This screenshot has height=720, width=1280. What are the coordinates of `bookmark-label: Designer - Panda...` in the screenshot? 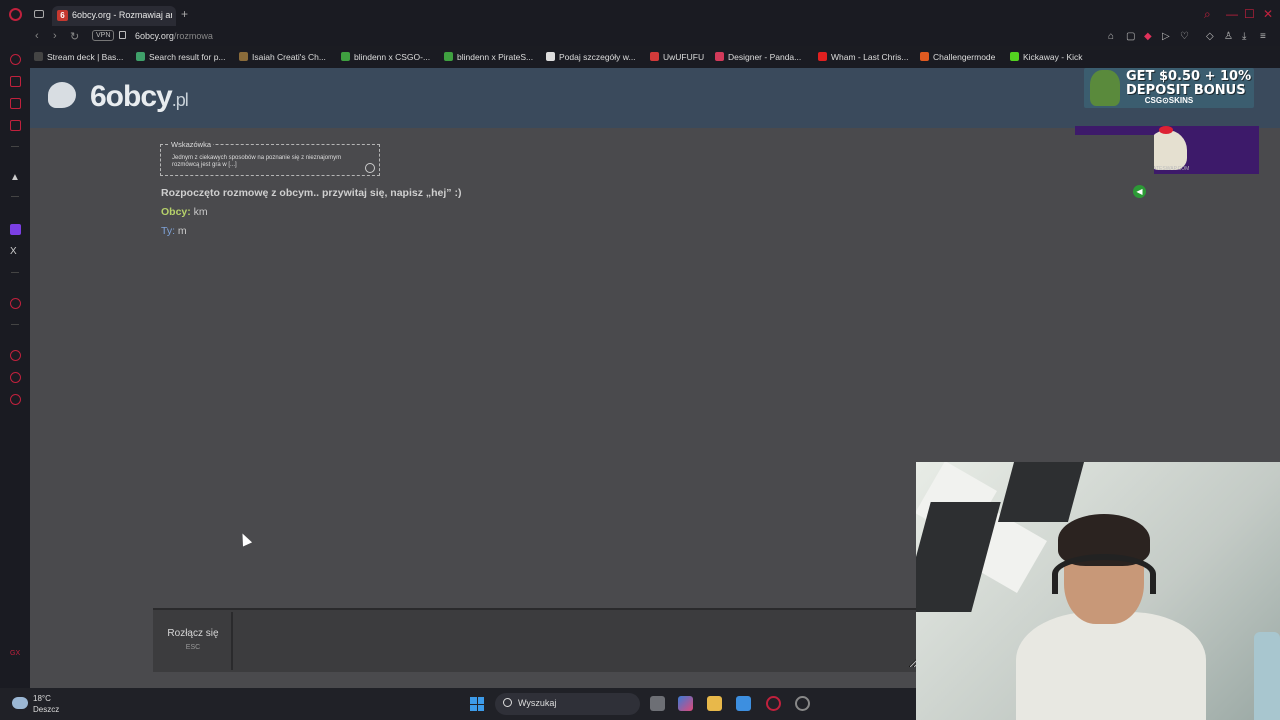 It's located at (765, 57).